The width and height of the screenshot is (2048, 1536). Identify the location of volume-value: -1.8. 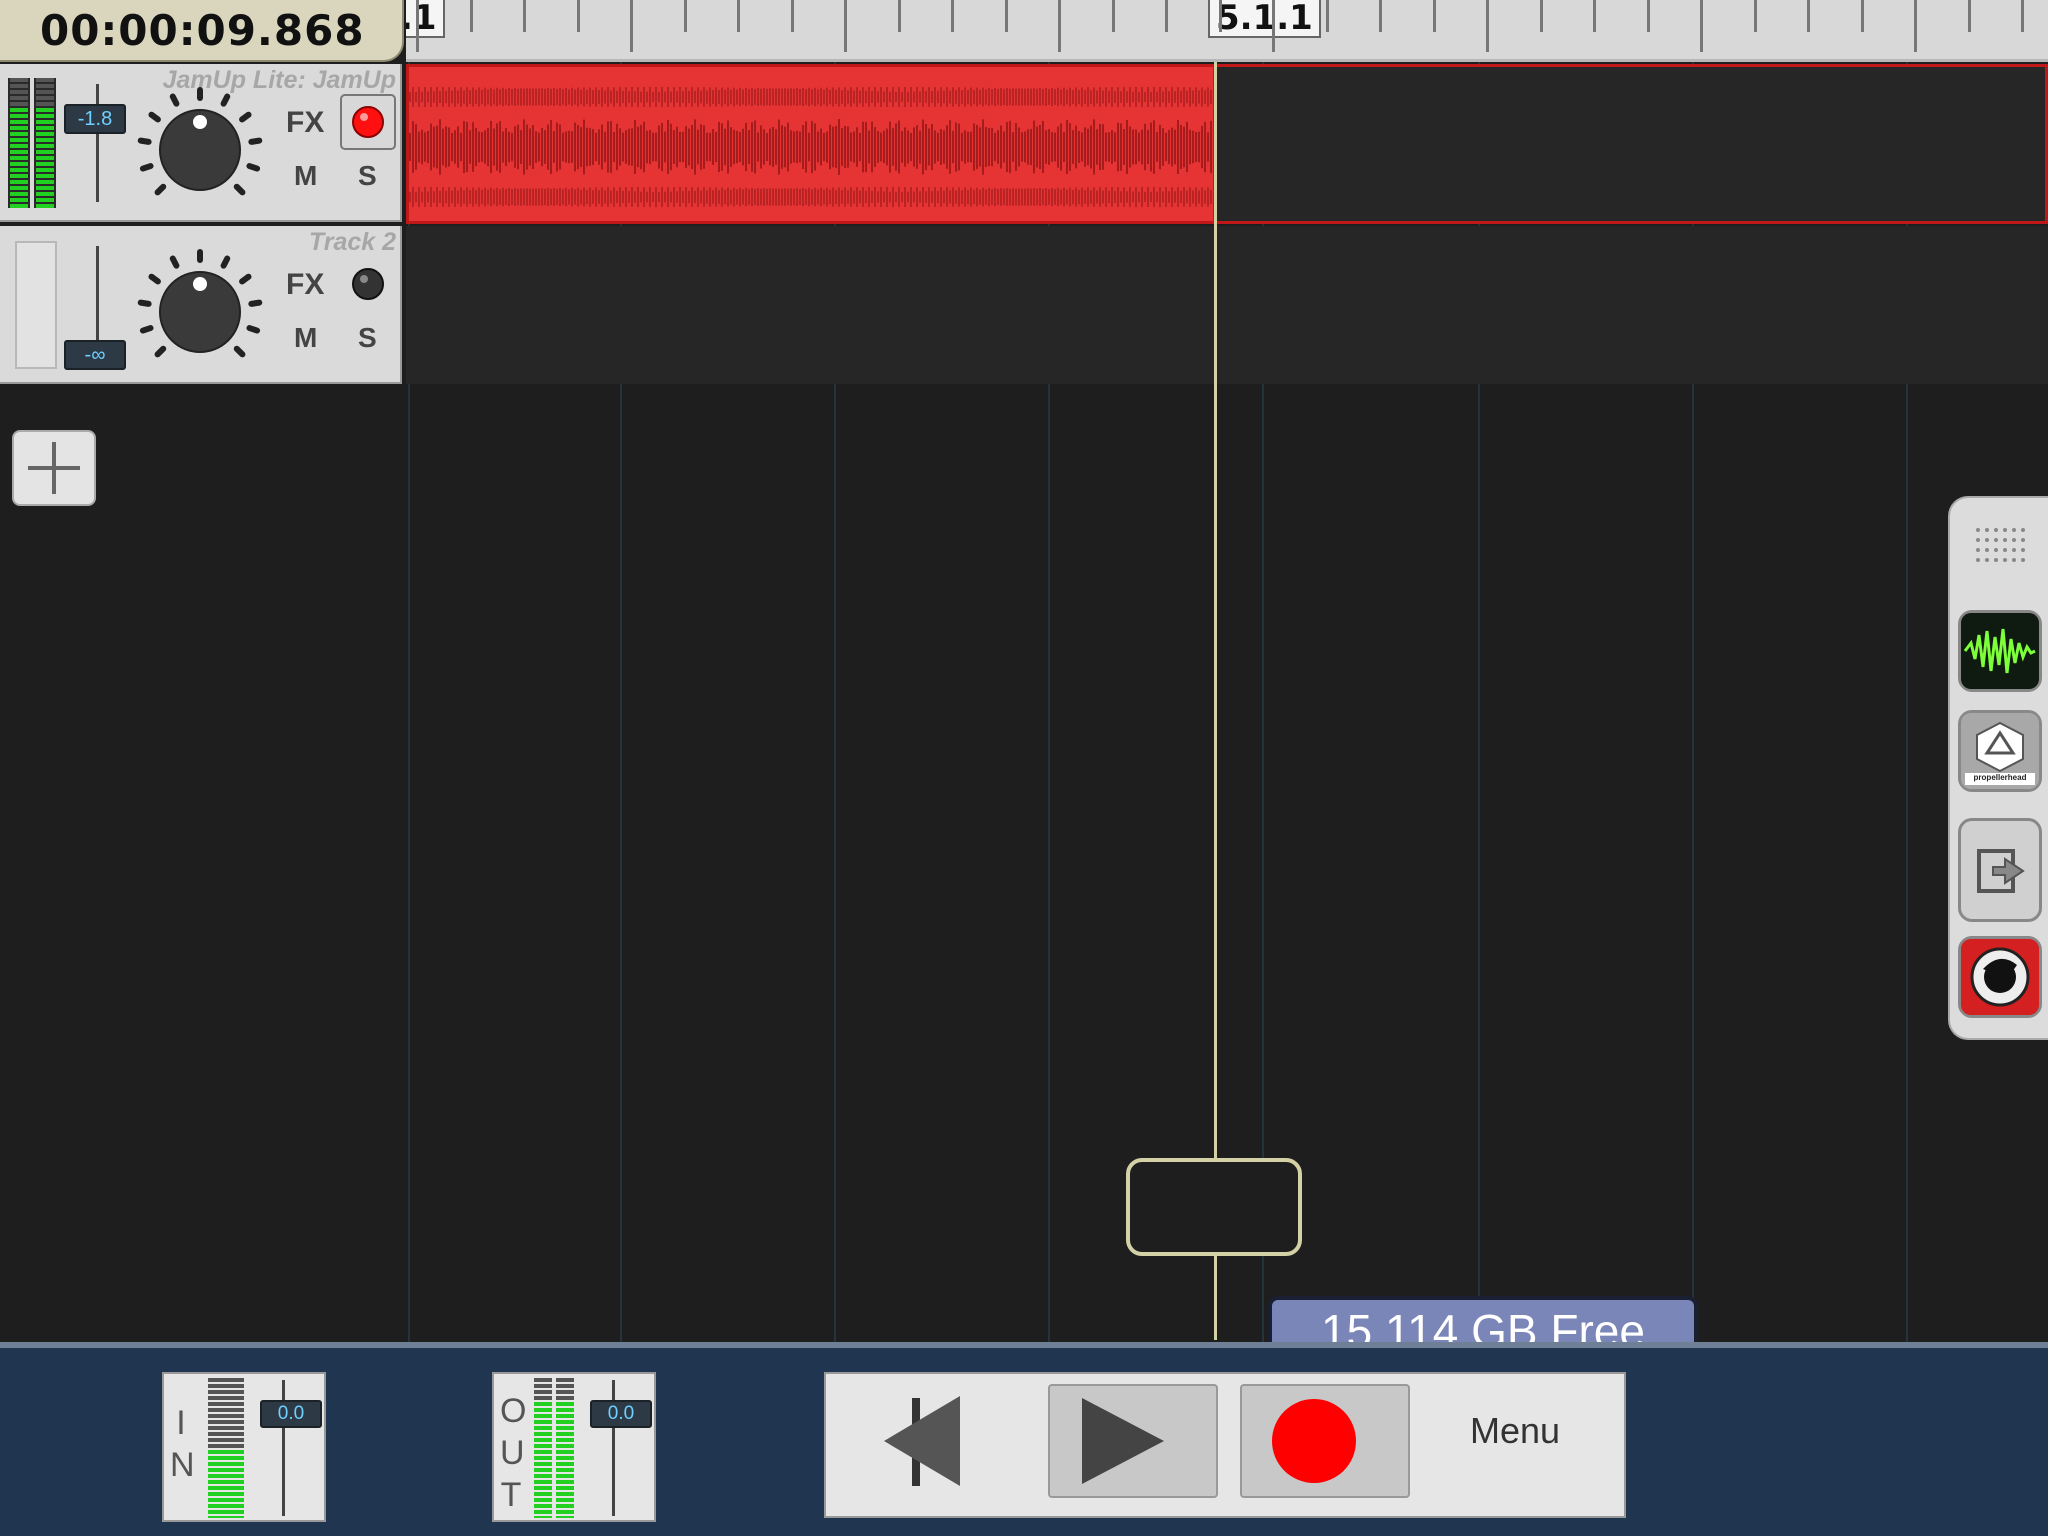
(95, 119).